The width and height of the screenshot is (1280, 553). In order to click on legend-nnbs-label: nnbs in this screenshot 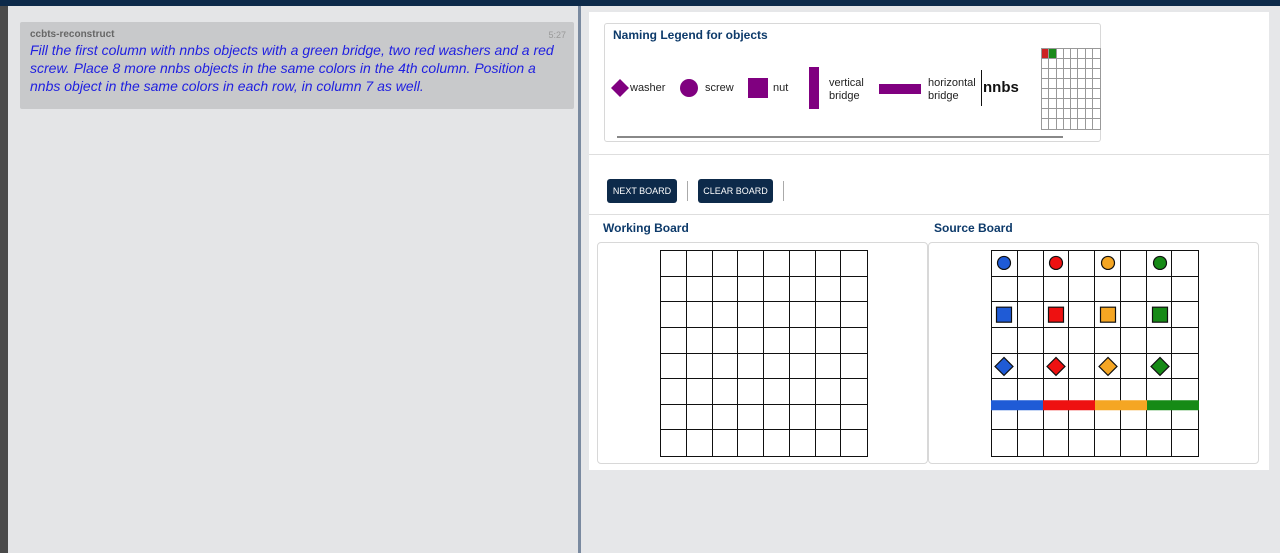, I will do `click(1001, 87)`.